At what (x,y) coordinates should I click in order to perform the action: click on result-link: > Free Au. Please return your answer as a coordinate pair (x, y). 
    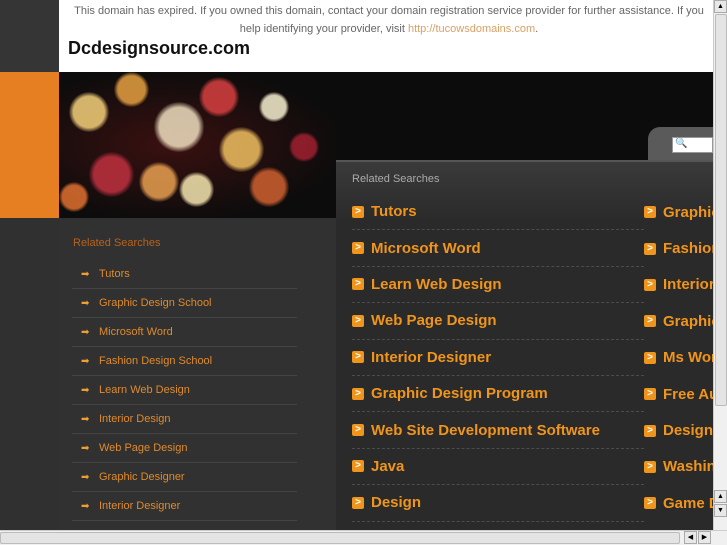
    Looking at the image, I should click on (678, 394).